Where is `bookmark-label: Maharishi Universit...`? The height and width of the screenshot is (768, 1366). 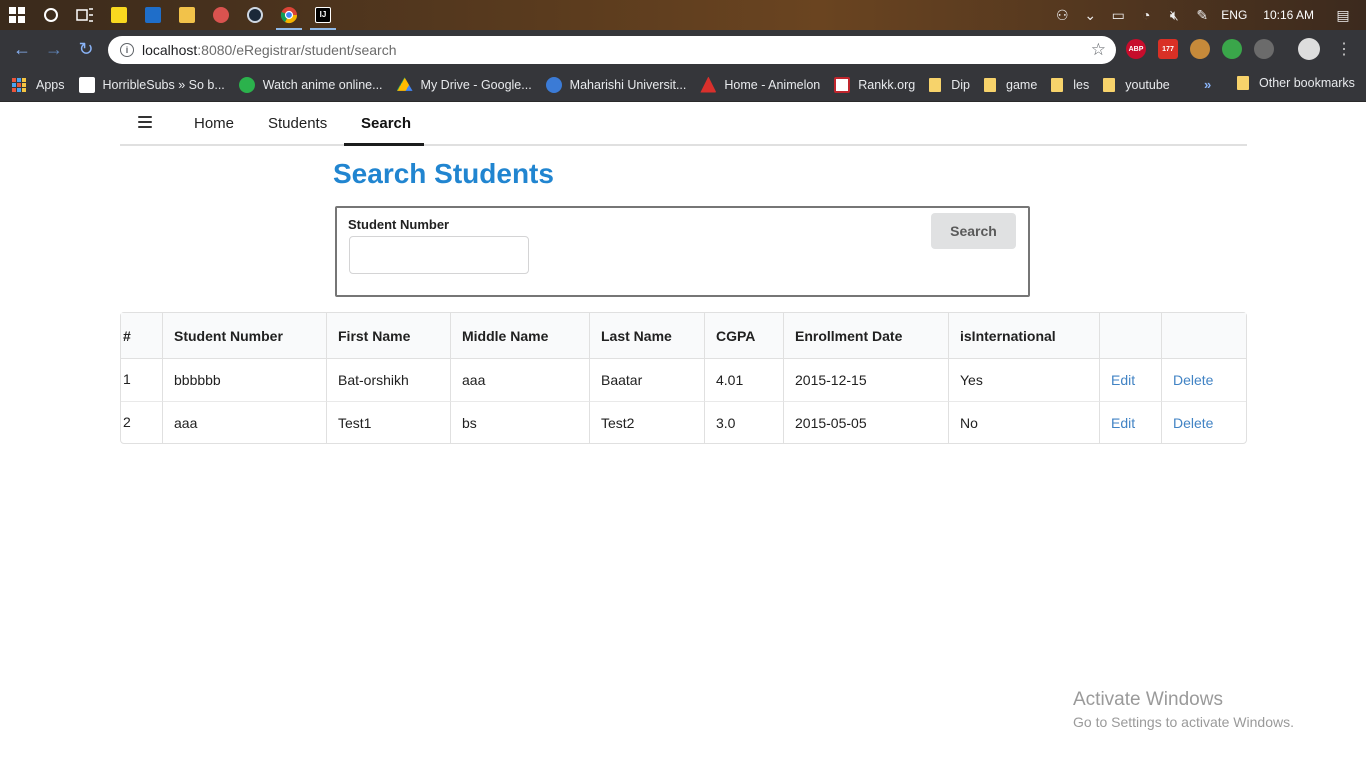 bookmark-label: Maharishi Universit... is located at coordinates (628, 84).